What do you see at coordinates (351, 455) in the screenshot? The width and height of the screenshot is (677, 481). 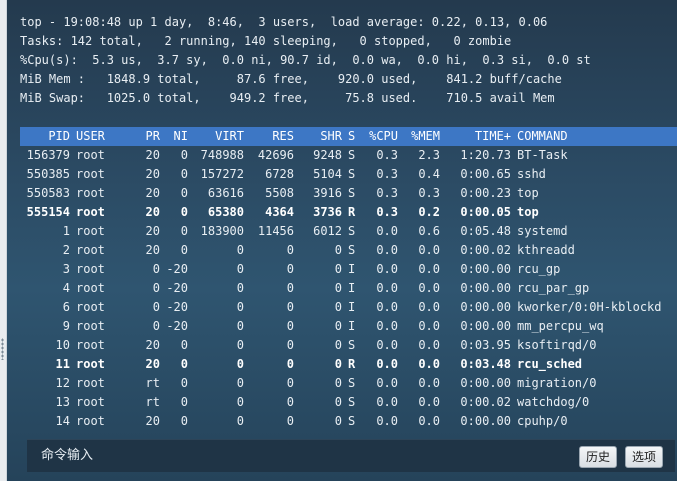 I see `command-bar: 命令输入 历史 选项` at bounding box center [351, 455].